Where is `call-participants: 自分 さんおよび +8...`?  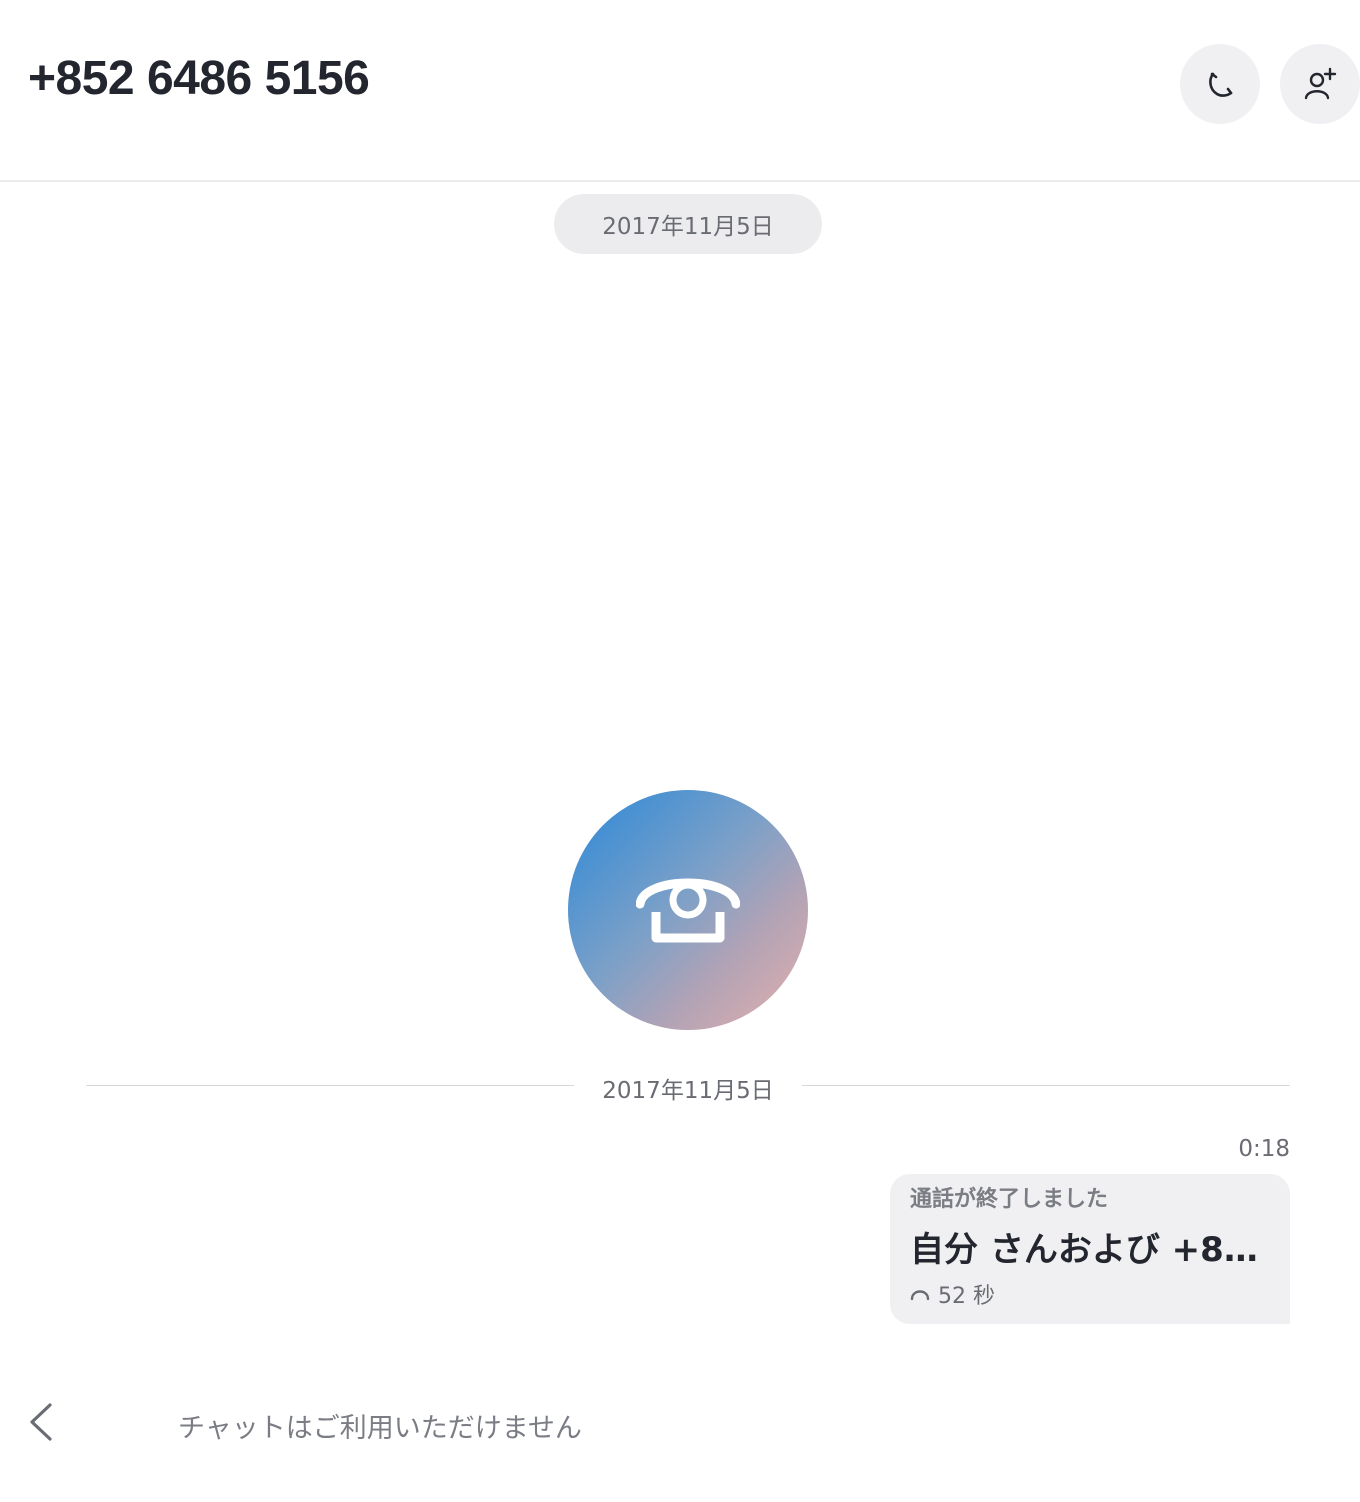 call-participants: 自分 さんおよび +8... is located at coordinates (1085, 1250).